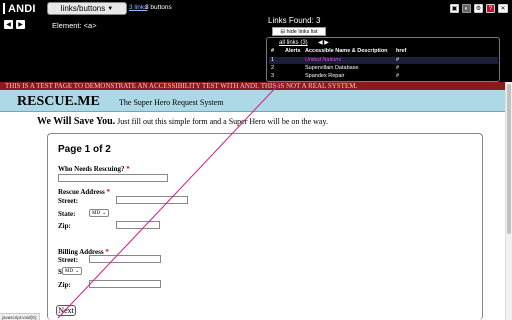 Image resolution: width=512 pixels, height=320 pixels. Describe the element at coordinates (509, 159) in the screenshot. I see `scrollbar-thumb` at that location.